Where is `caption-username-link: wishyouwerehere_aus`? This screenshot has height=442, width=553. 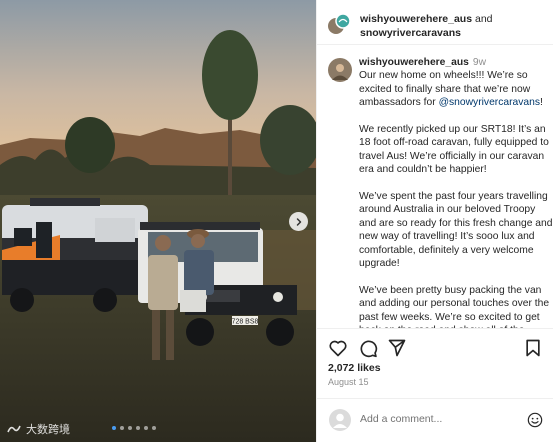 caption-username-link: wishyouwerehere_aus is located at coordinates (414, 62).